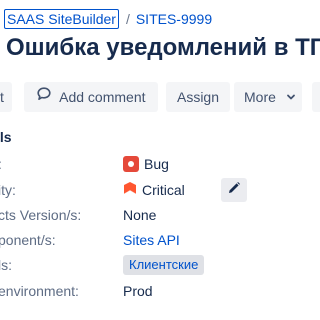 The height and width of the screenshot is (320, 320). I want to click on breadcrumb: SAAS SiteBuilder / SITES-9999, so click(108, 19).